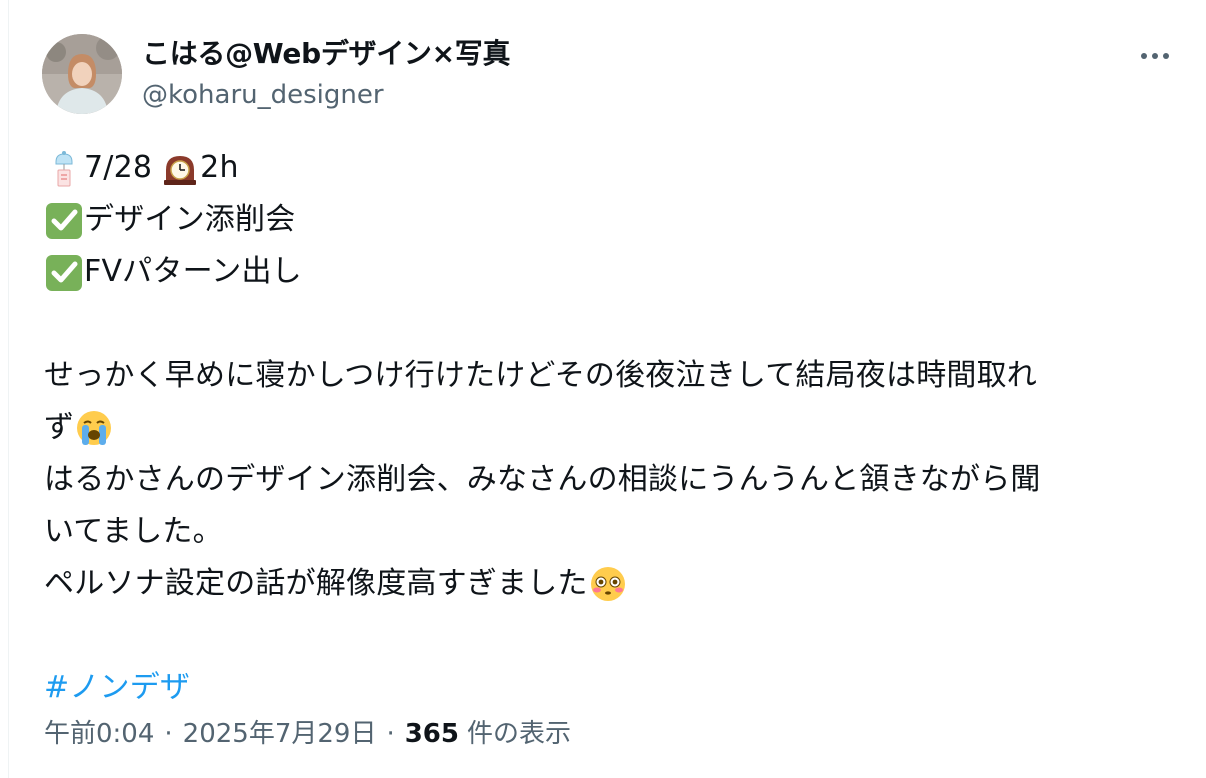  I want to click on tweet-paragraph-2-line-1: はるかさんのデザイン添削会、みなさんの相談にうんうんと頷きながら聞, so click(542, 479).